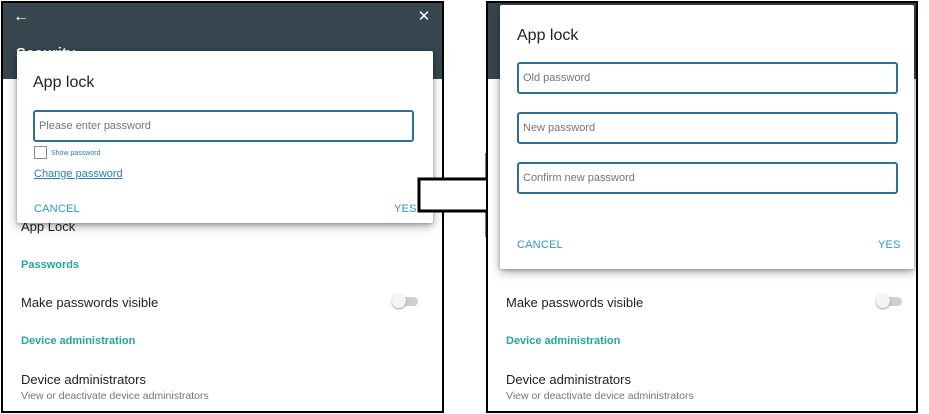 The height and width of the screenshot is (414, 929). I want to click on close-icon: ✕, so click(424, 17).